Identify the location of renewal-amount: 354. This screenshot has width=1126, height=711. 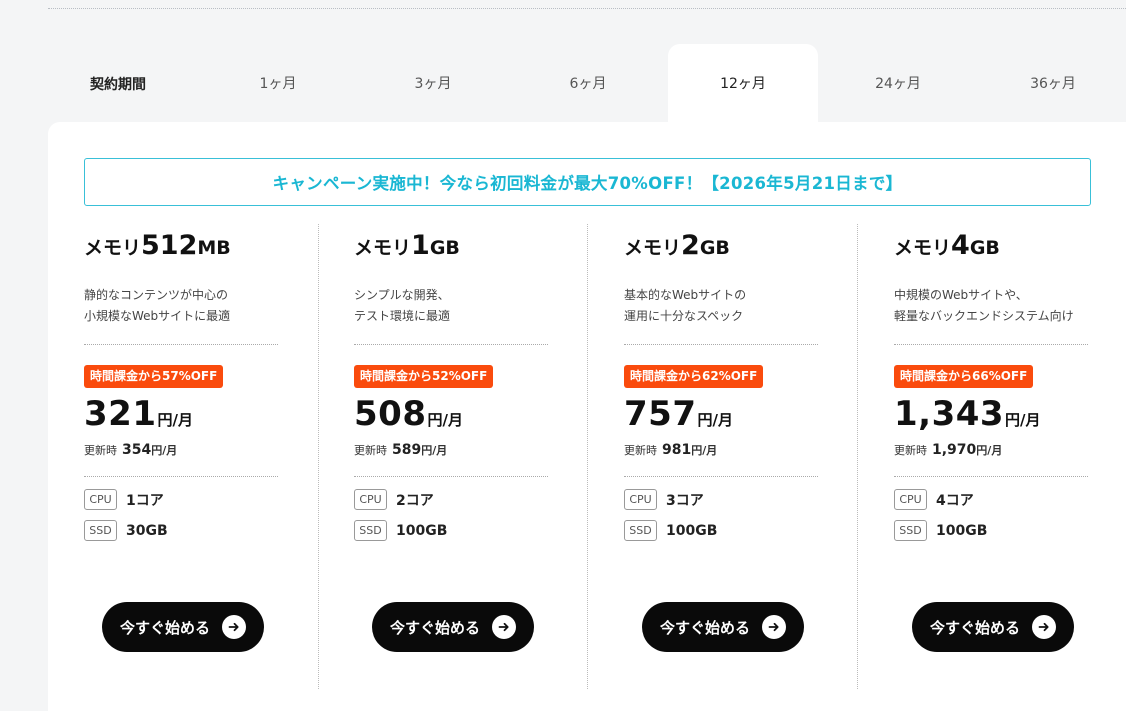
(137, 450).